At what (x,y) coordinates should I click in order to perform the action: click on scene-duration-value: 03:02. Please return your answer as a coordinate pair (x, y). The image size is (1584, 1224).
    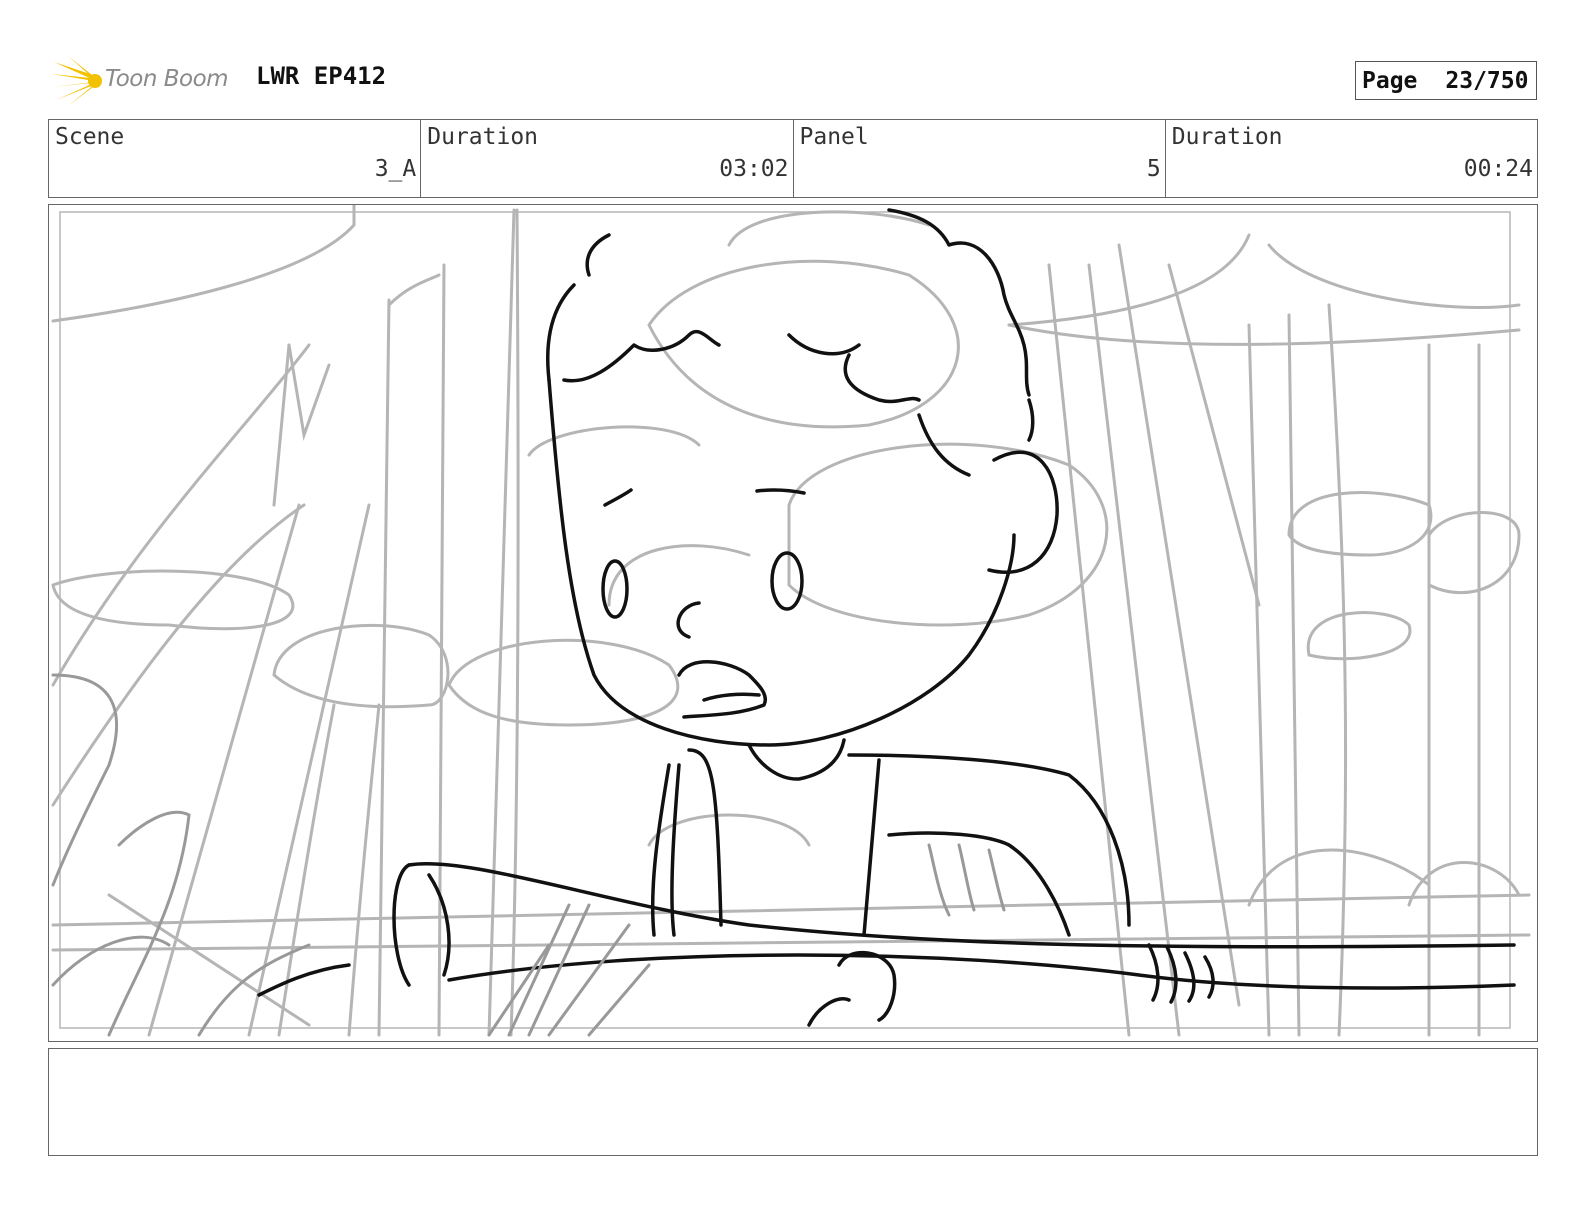
    Looking at the image, I should click on (754, 169).